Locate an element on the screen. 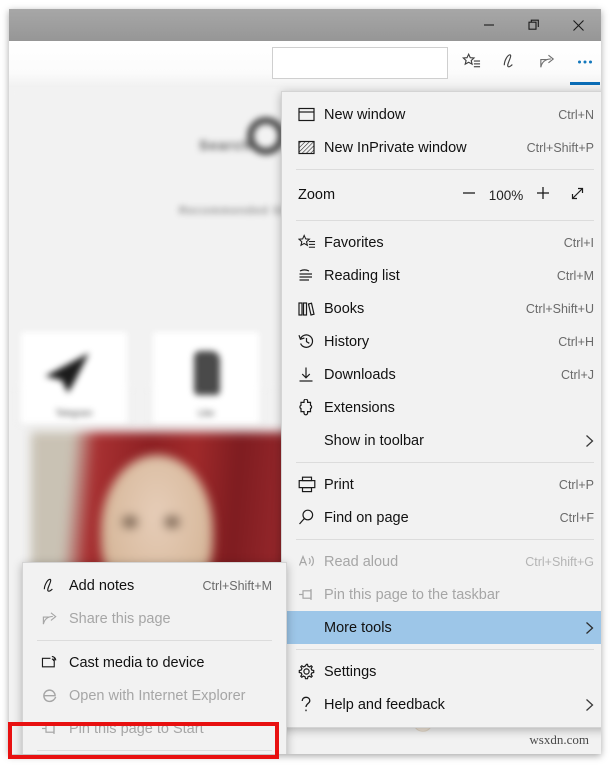 The height and width of the screenshot is (772, 610). menu-item-accelerator: Ctrl+P is located at coordinates (576, 484).